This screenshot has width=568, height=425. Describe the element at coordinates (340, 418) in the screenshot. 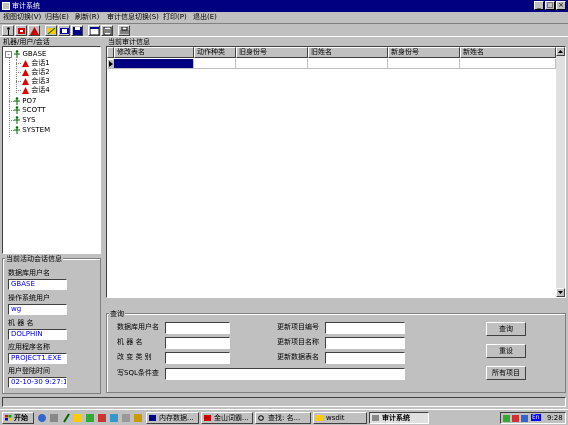

I see `task-wsdit: wsdit` at that location.